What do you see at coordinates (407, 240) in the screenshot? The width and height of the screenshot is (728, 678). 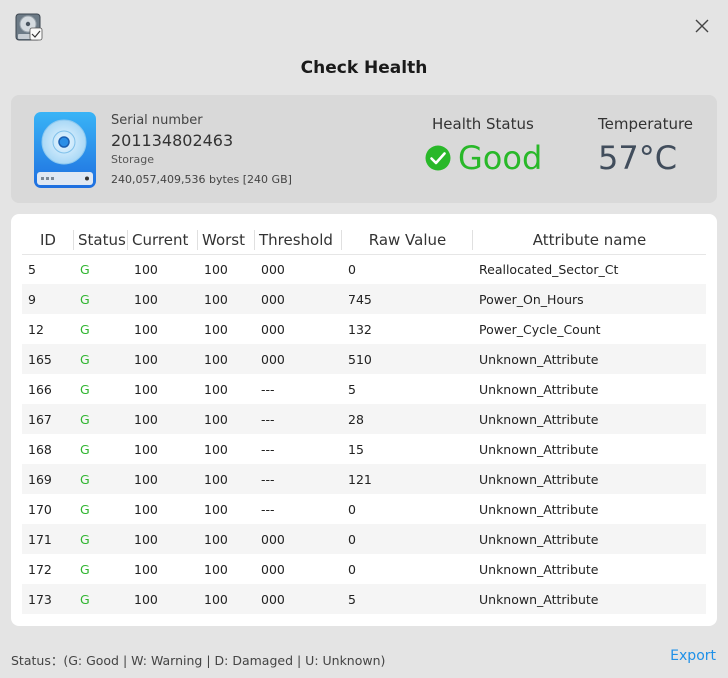 I see `column-header: Raw Value` at bounding box center [407, 240].